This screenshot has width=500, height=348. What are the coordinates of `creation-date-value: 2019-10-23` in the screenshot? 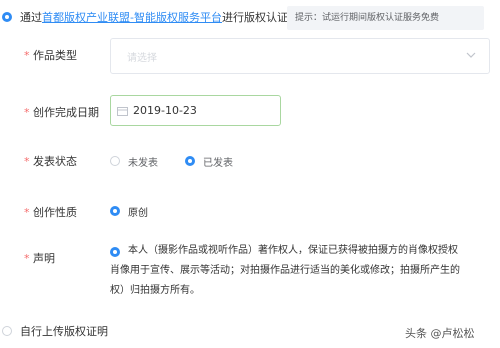 It's located at (165, 110).